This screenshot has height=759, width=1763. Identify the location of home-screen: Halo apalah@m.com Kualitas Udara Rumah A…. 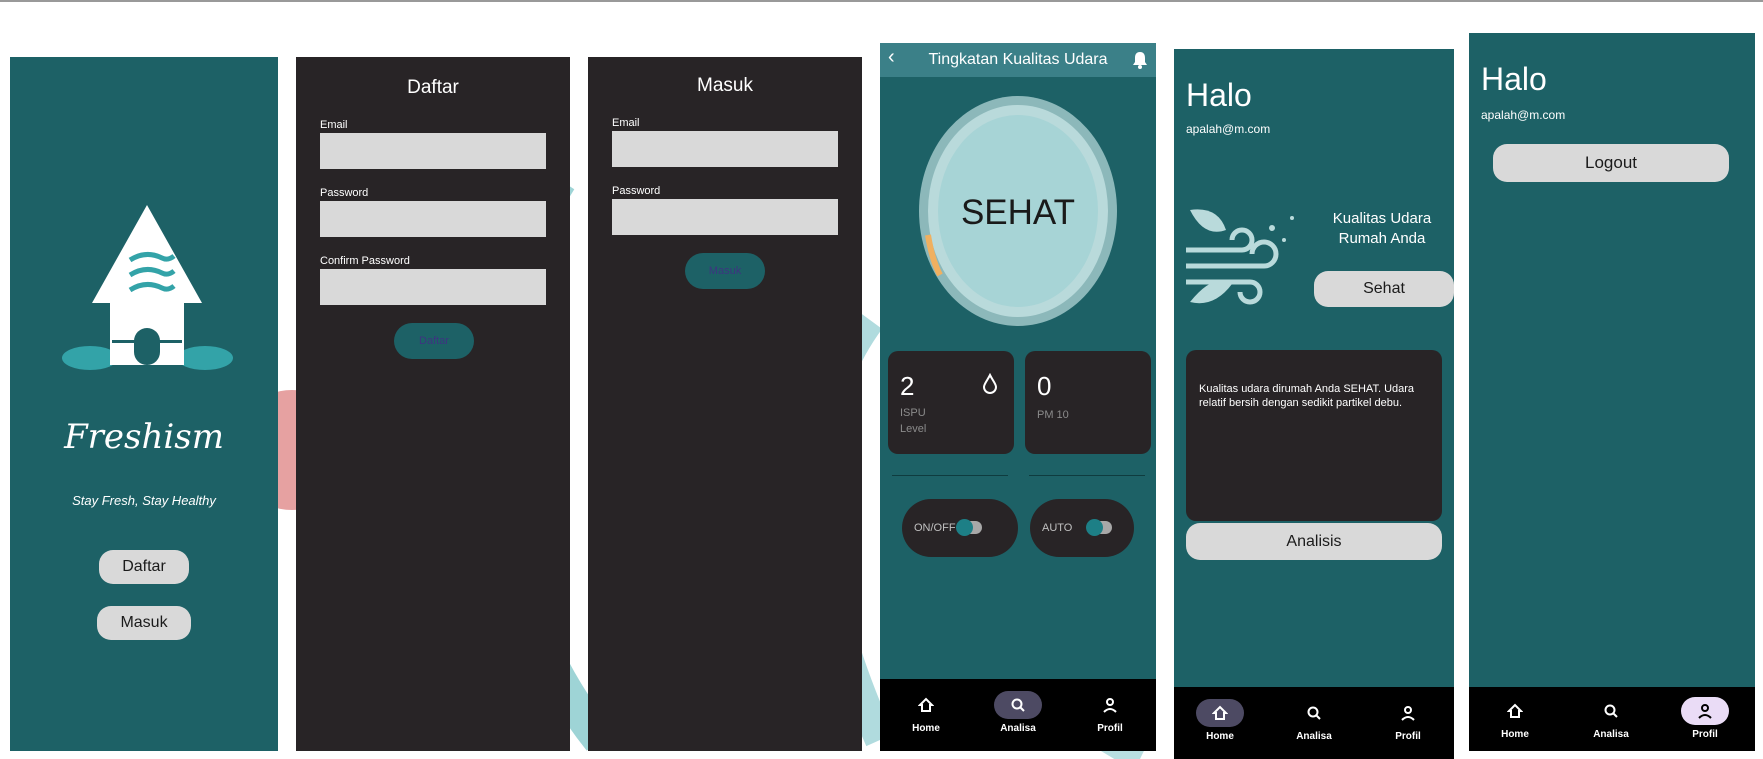
(1314, 404).